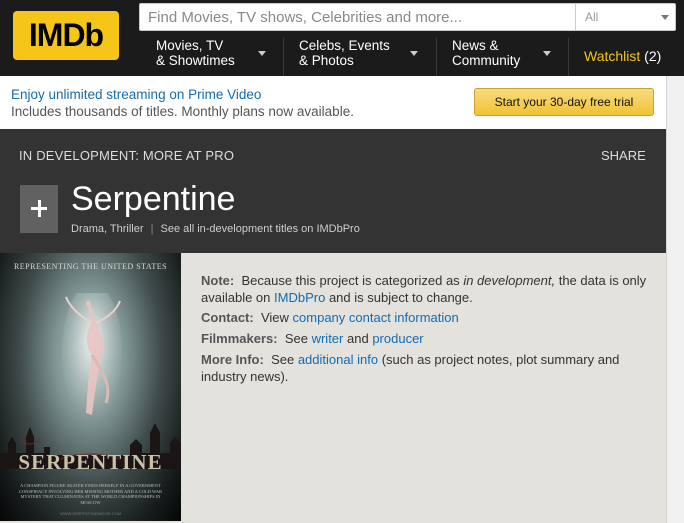 The image size is (684, 523). Describe the element at coordinates (564, 102) in the screenshot. I see `free-trial-button: Start your 30-day free trial` at that location.